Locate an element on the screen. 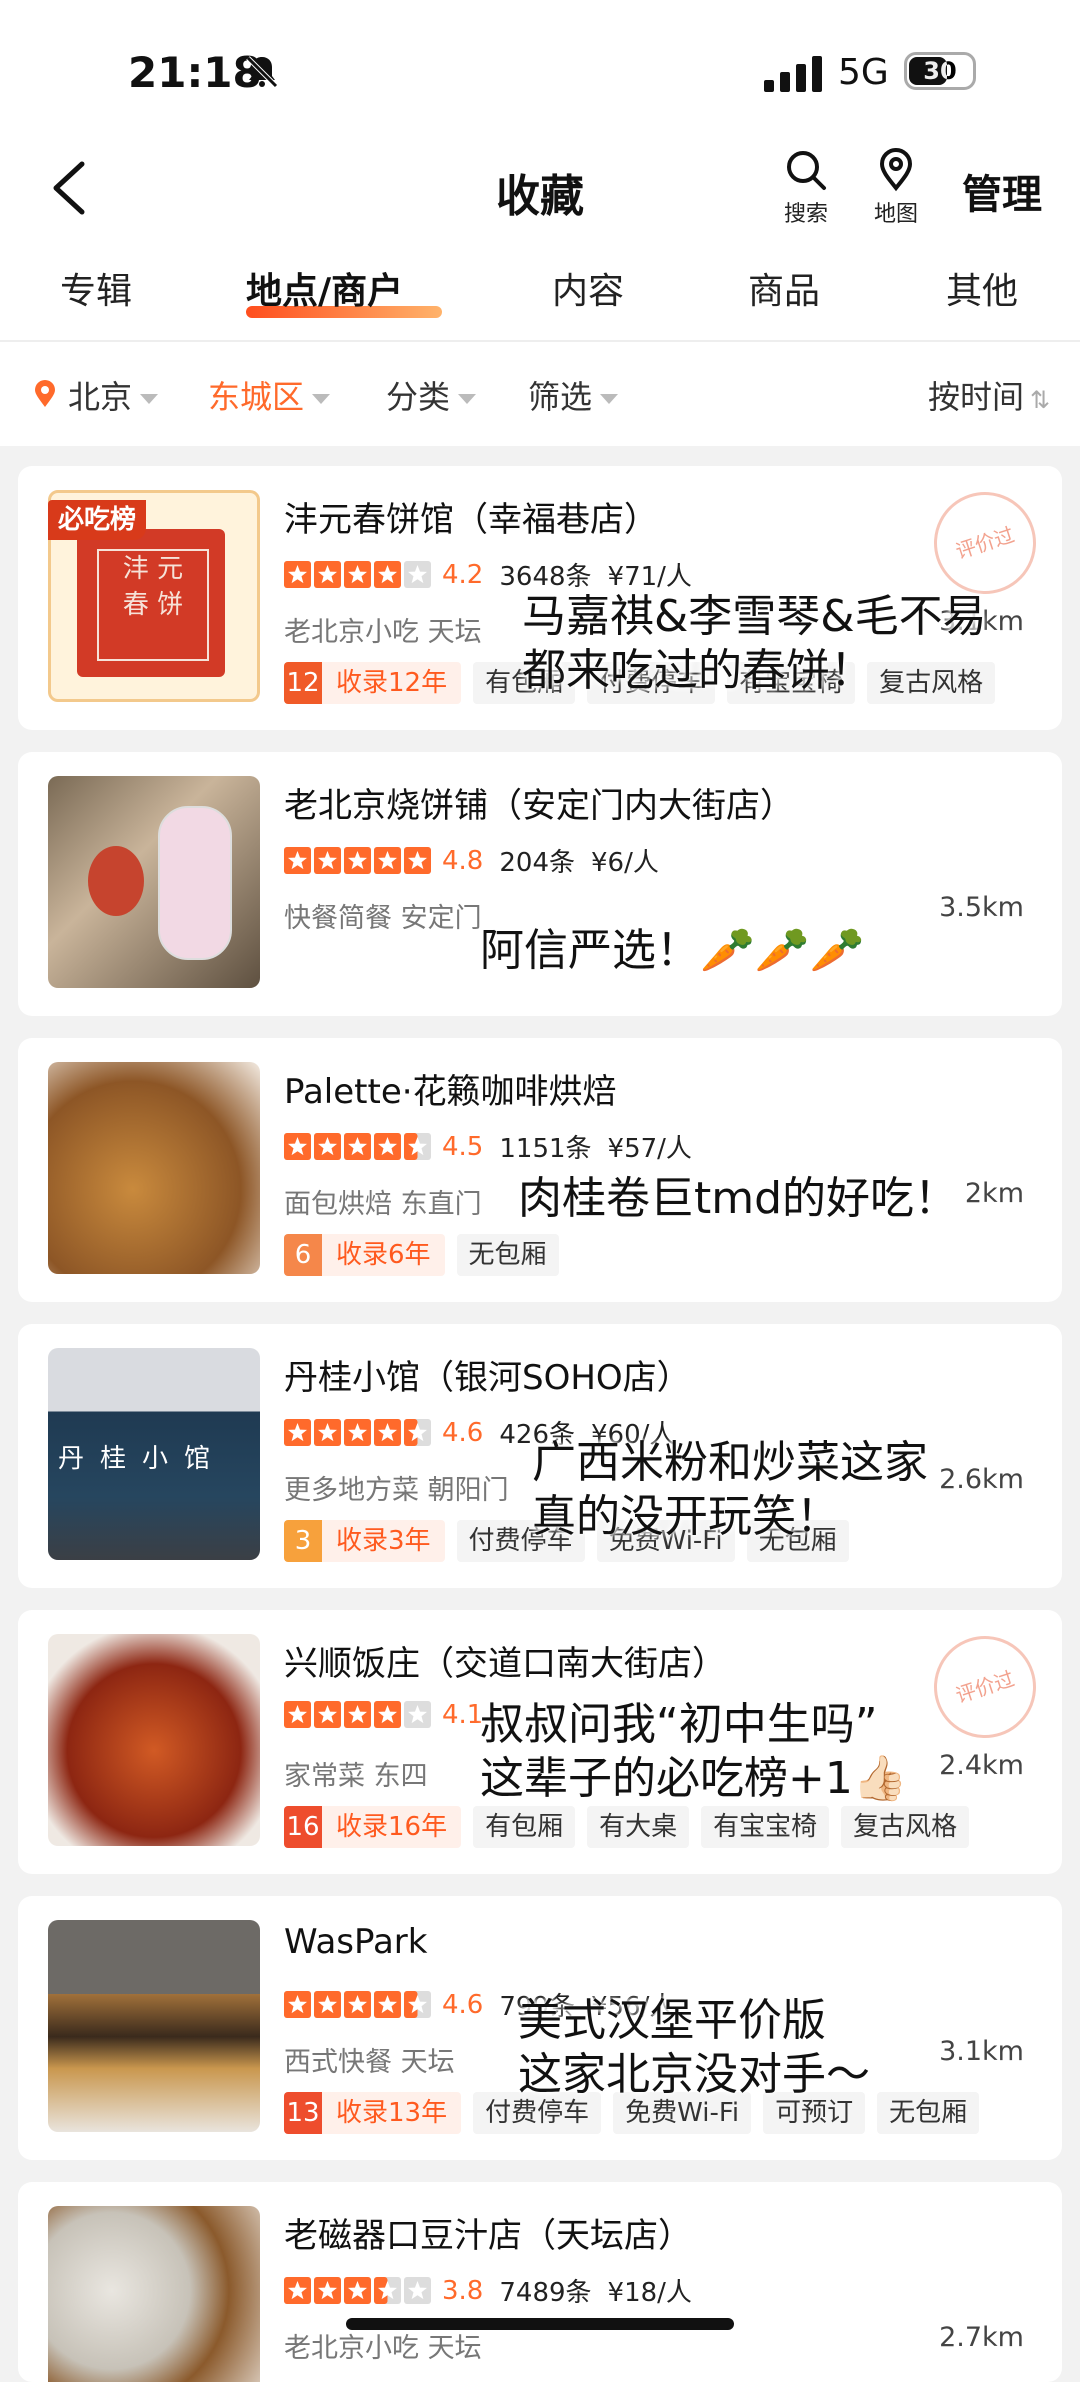  caption-overlay: 马嘉祺&李雪琴&毛不易 都来吃过的春饼！ is located at coordinates (754, 644).